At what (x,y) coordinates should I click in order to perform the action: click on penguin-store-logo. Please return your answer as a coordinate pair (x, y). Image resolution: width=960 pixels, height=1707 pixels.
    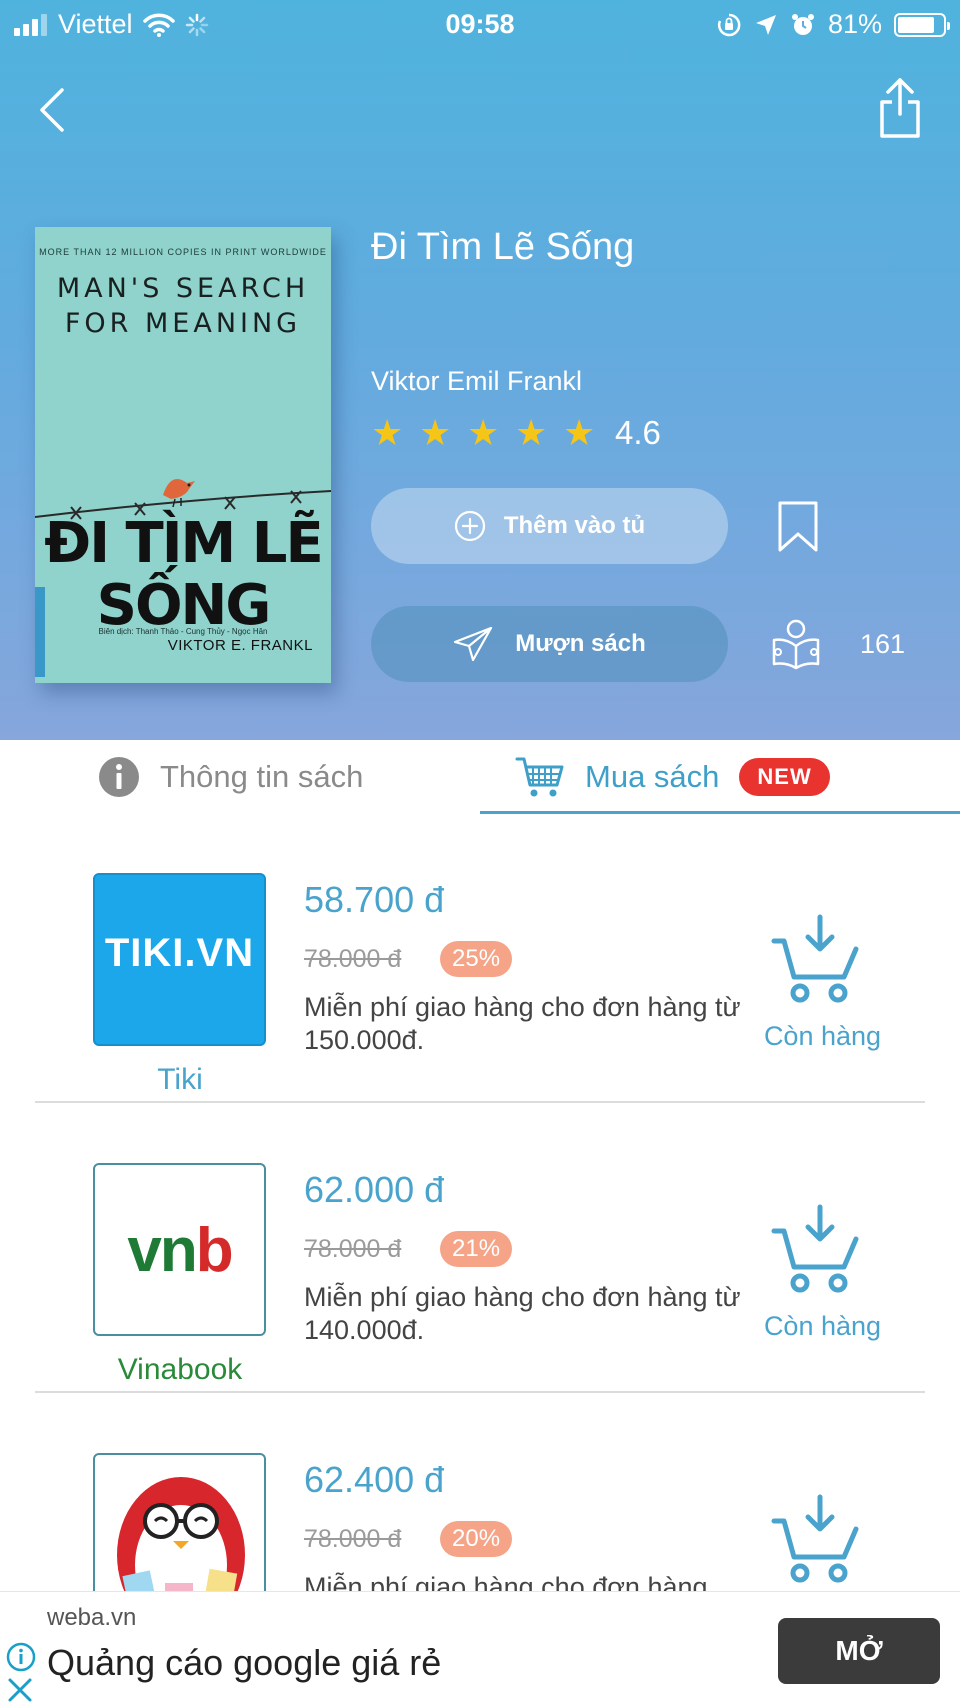
    Looking at the image, I should click on (179, 1522).